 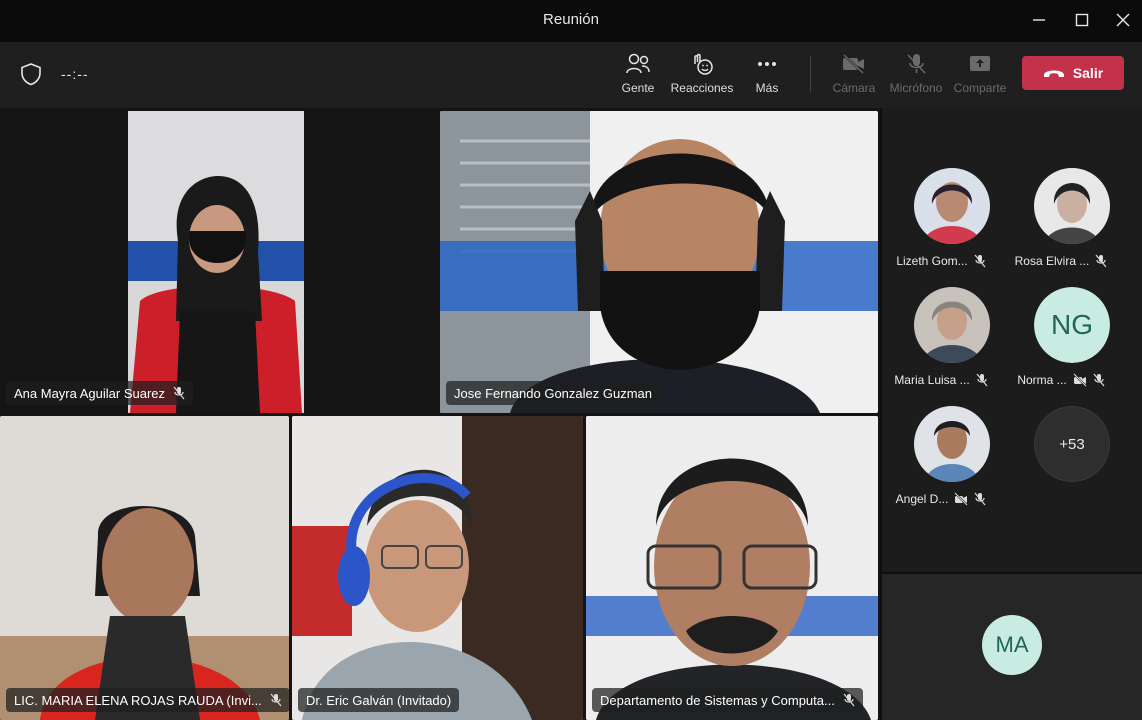 I want to click on minimize-button, so click(x=1039, y=20).